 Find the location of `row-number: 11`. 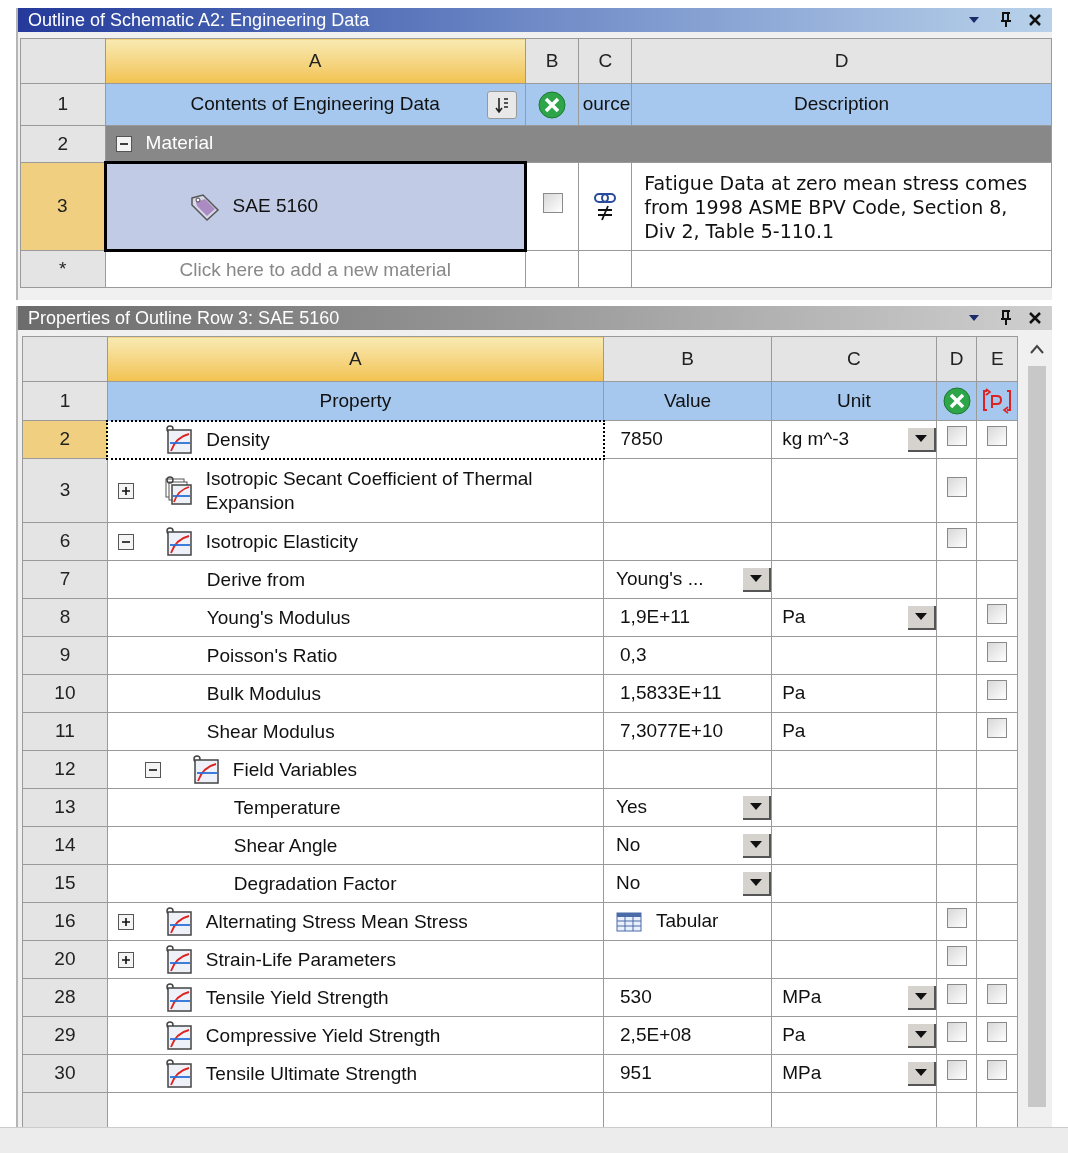

row-number: 11 is located at coordinates (65, 731).